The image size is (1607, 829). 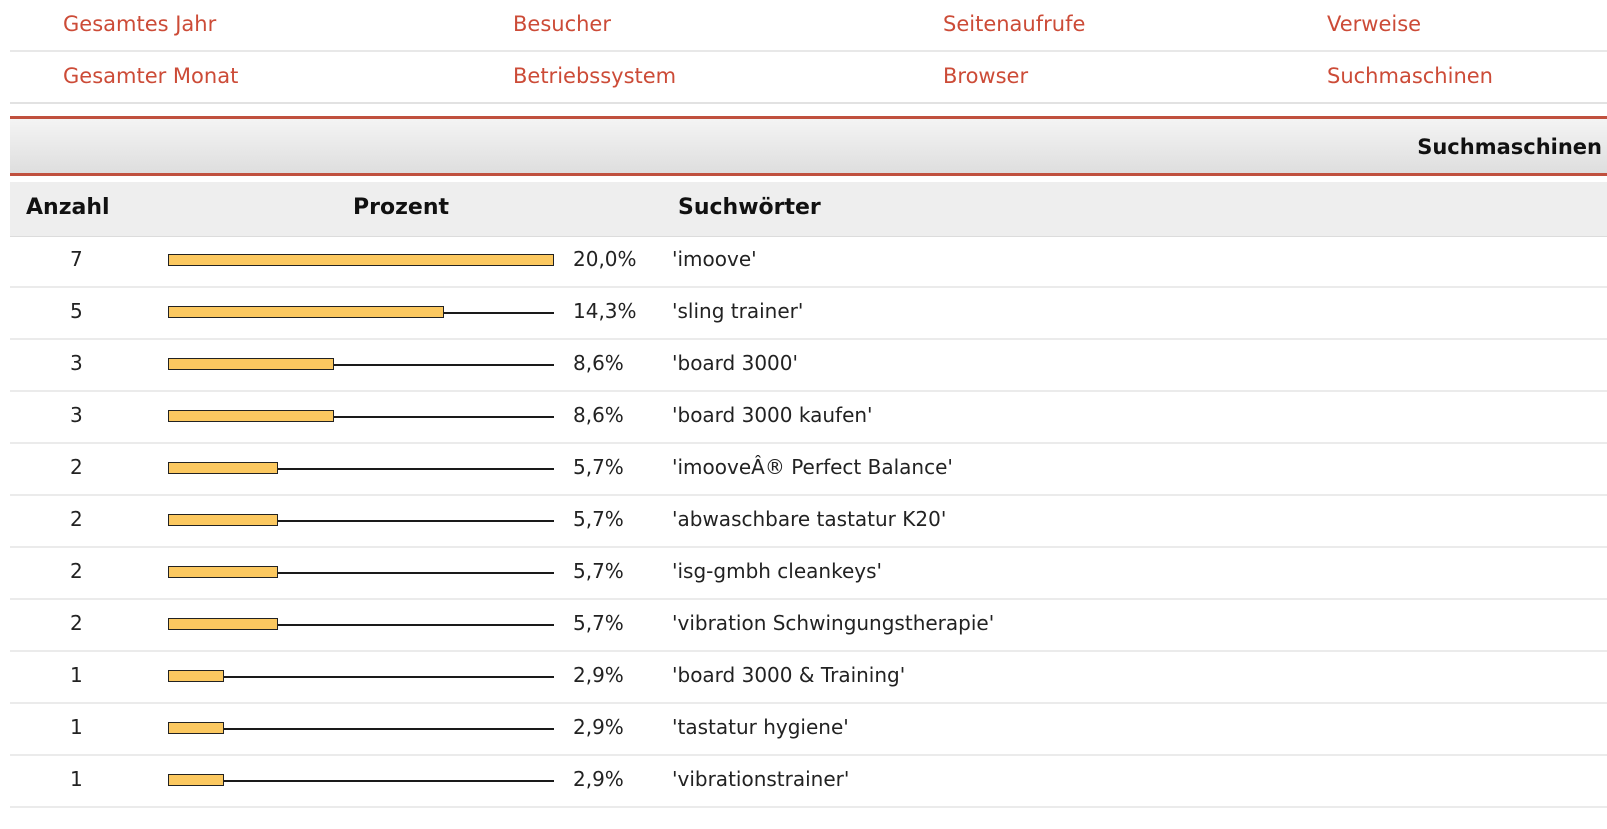 What do you see at coordinates (738, 311) in the screenshot?
I see `keyword-cell: 'sling trainer'` at bounding box center [738, 311].